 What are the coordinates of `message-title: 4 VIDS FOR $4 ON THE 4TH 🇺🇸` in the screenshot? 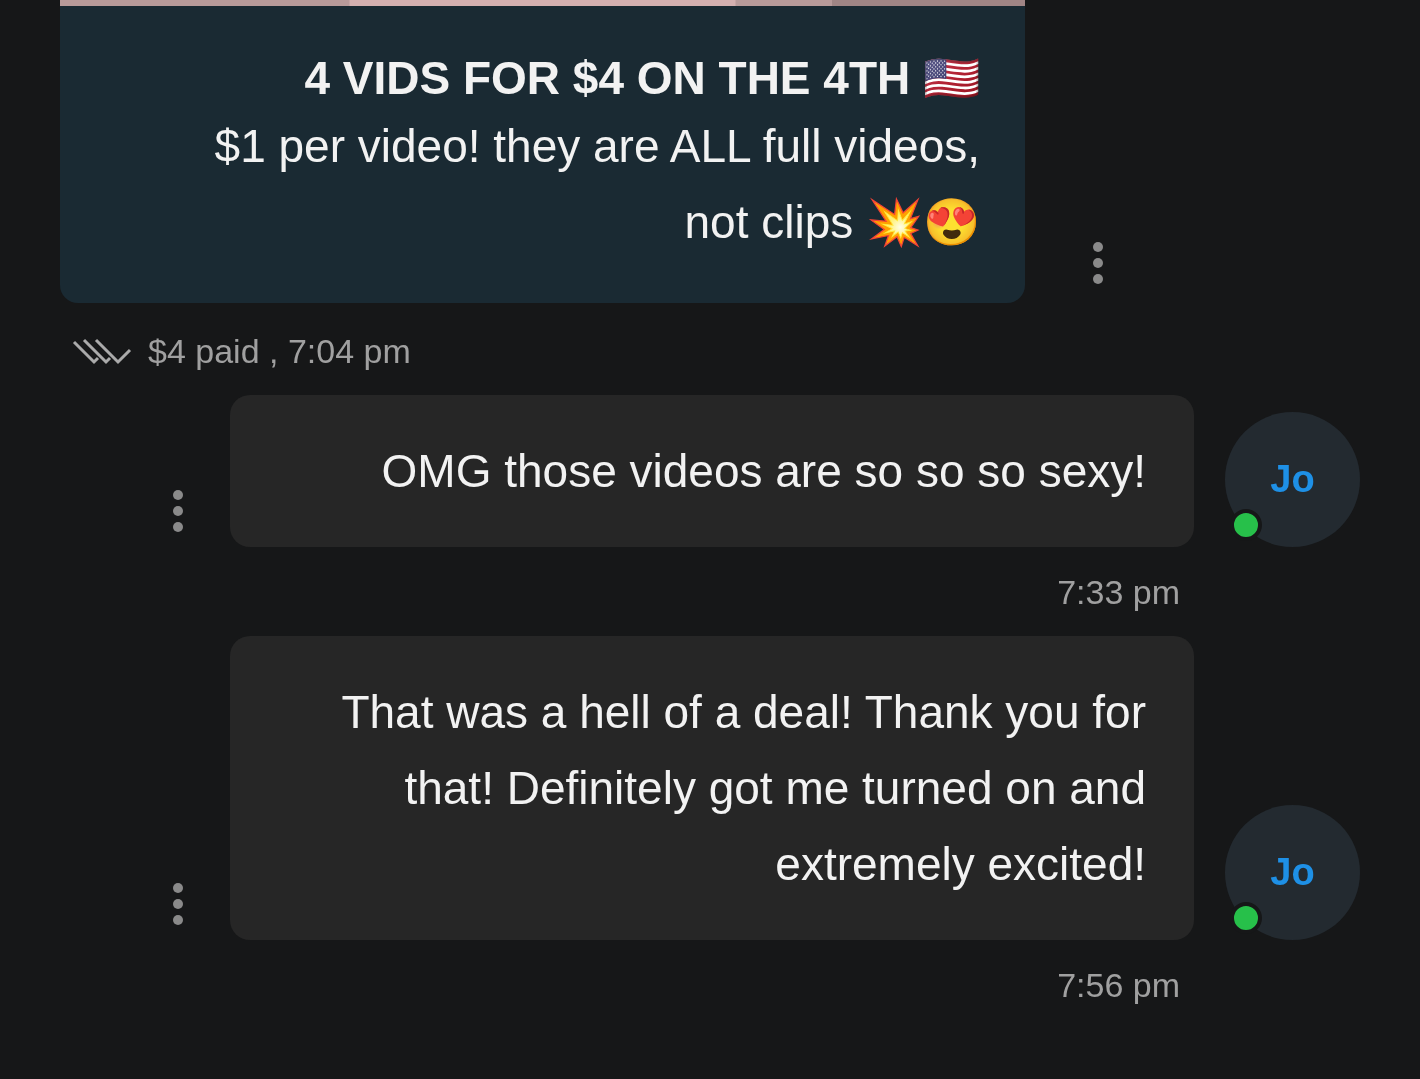 It's located at (641, 78).